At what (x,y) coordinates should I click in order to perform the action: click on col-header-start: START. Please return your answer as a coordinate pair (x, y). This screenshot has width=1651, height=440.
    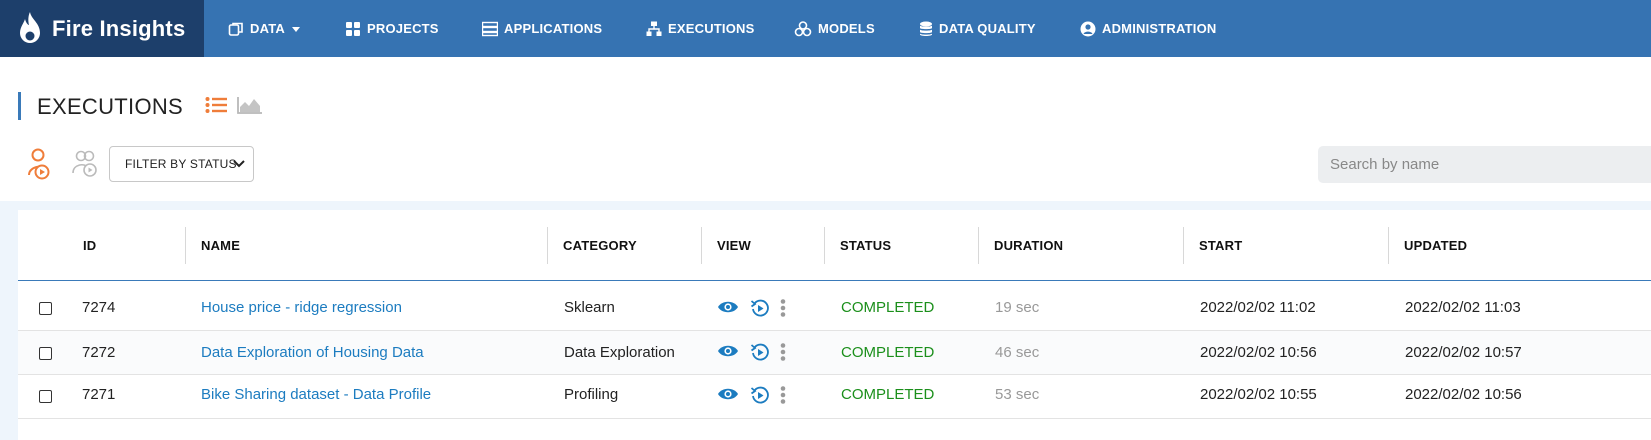
    Looking at the image, I should click on (1220, 245).